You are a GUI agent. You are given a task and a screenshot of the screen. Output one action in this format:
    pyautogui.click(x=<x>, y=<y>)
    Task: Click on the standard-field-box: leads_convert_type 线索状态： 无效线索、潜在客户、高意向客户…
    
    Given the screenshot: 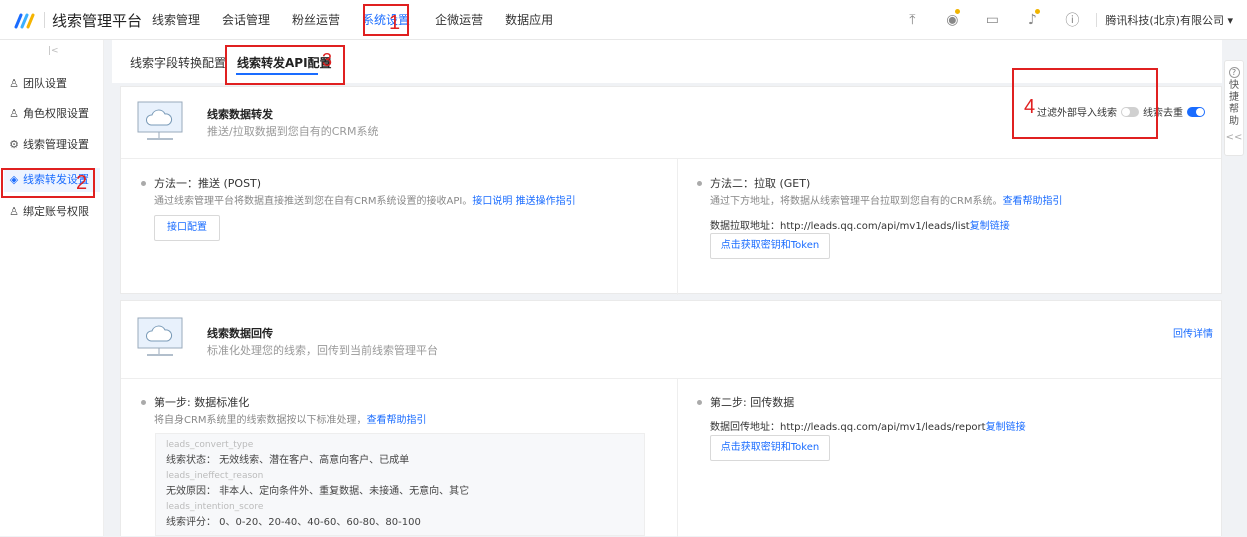 What is the action you would take?
    pyautogui.click(x=400, y=484)
    